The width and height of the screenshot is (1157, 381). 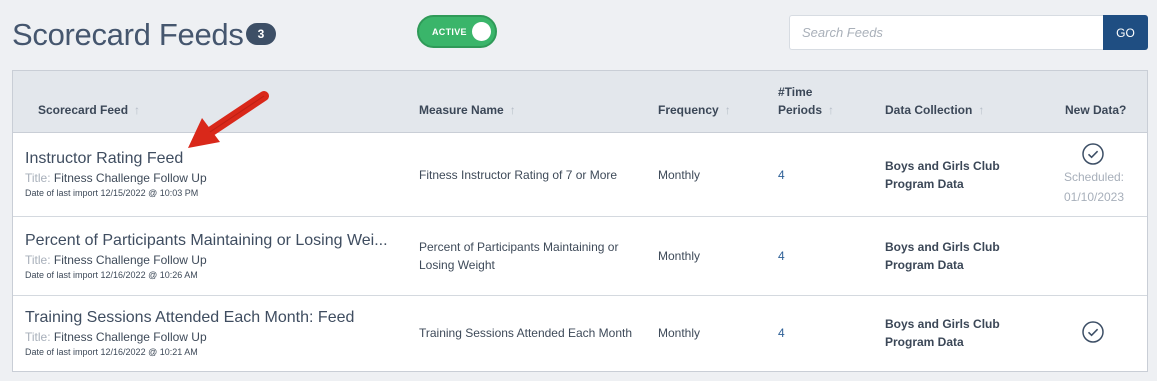 What do you see at coordinates (461, 110) in the screenshot?
I see `column-label: Measure Name` at bounding box center [461, 110].